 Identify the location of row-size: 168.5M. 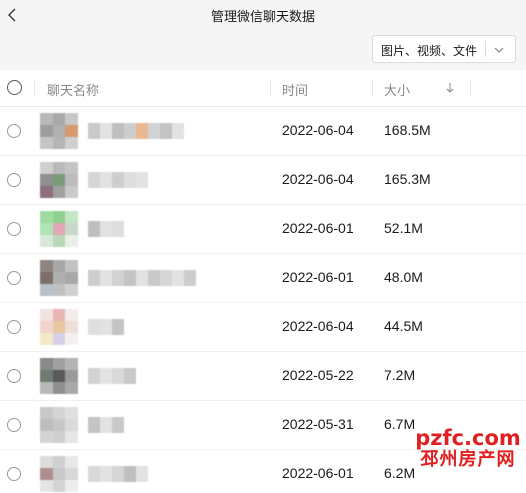
(407, 130).